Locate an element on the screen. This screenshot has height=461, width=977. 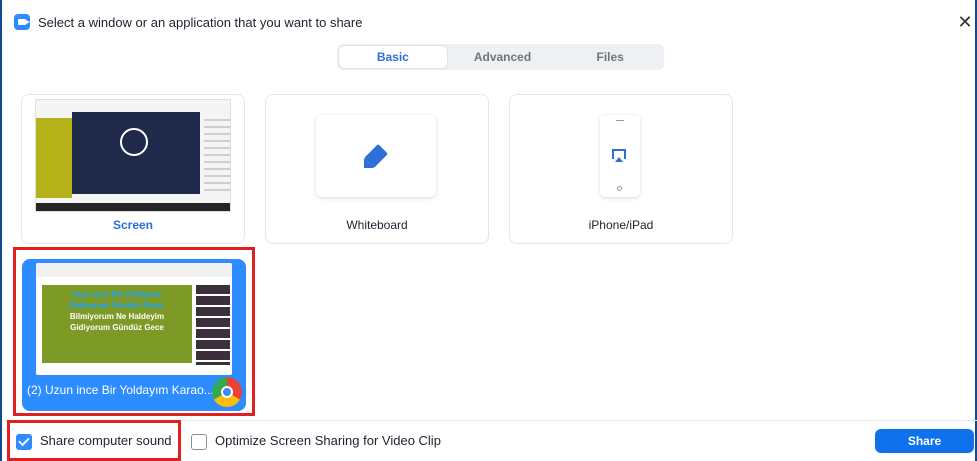
optimize-label: Optimize Screen Sharing for Video Clip is located at coordinates (328, 440).